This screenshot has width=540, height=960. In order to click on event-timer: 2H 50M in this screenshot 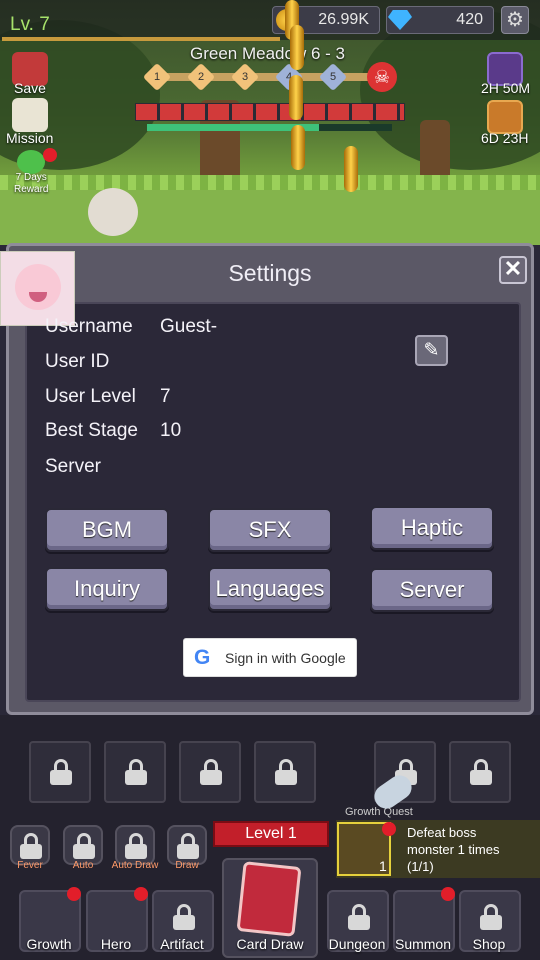, I will do `click(506, 88)`.